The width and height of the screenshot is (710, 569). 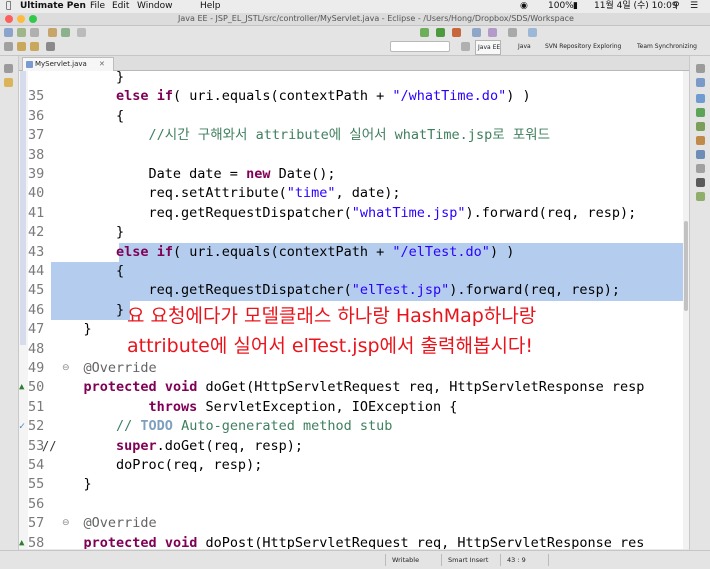 What do you see at coordinates (68, 64) in the screenshot?
I see `tab-myservlet: MyServlet.java ✕` at bounding box center [68, 64].